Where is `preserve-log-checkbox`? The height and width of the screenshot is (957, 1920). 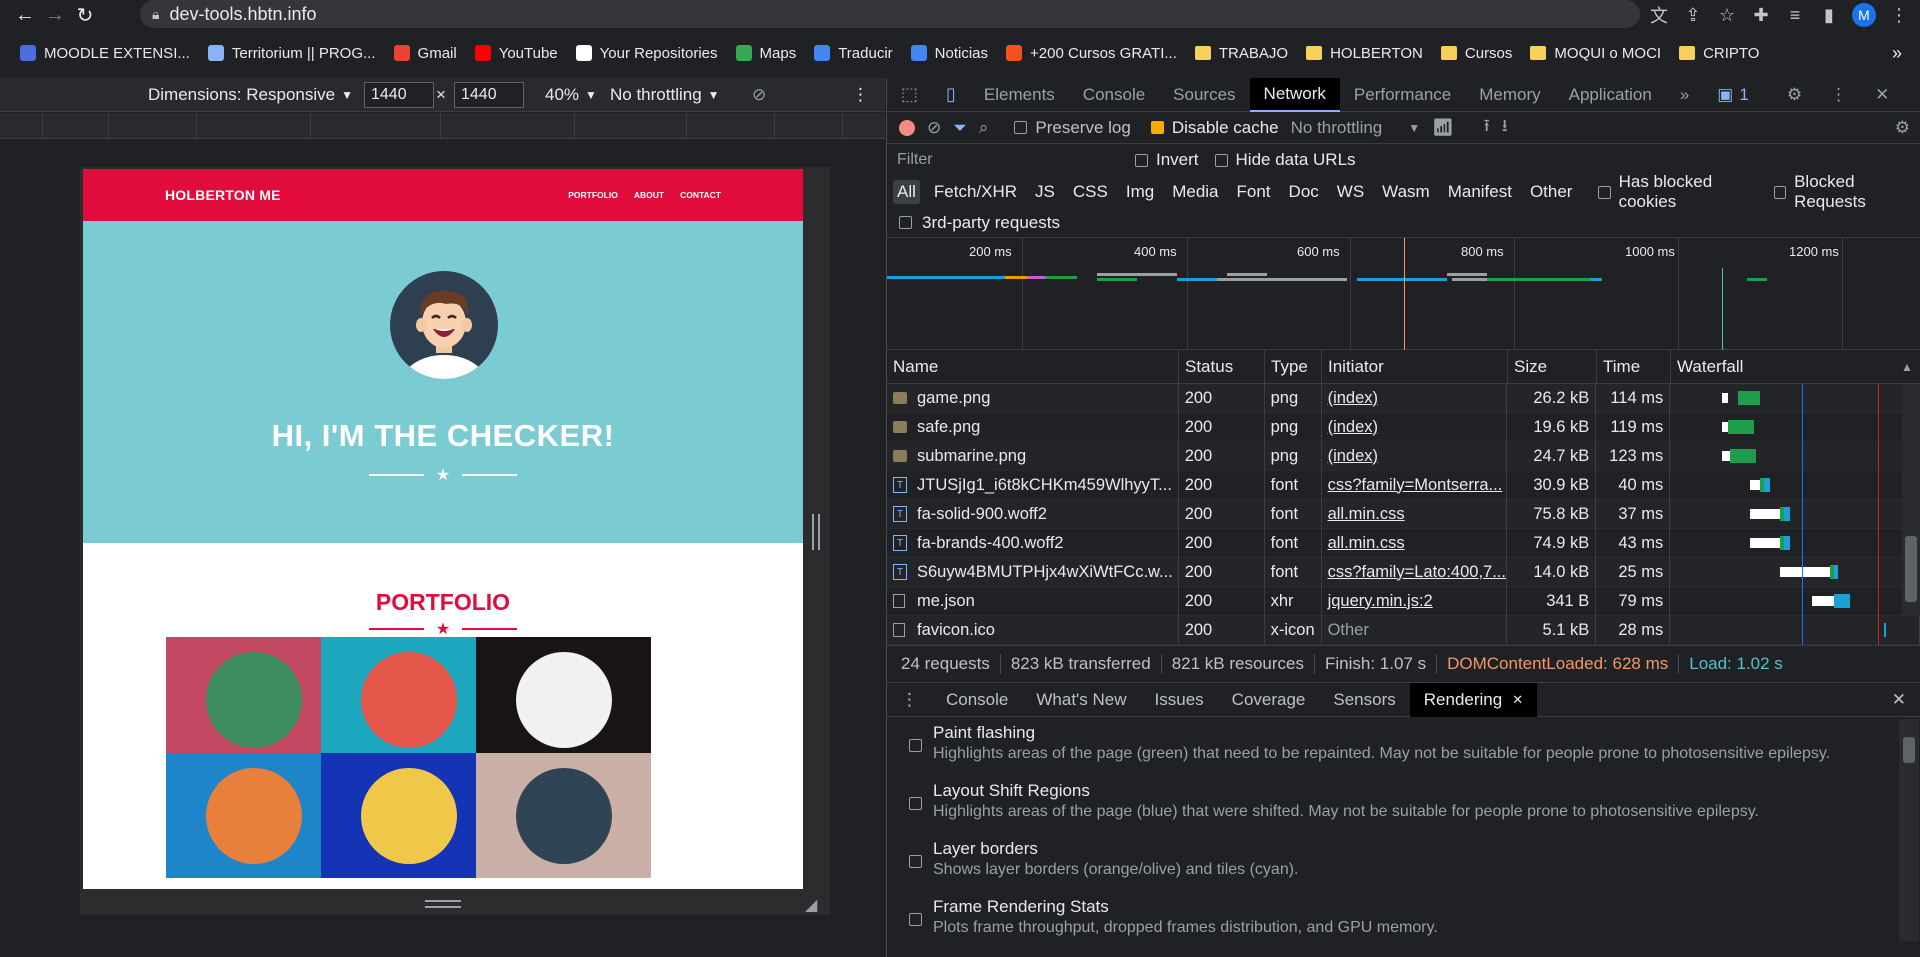
preserve-log-checkbox is located at coordinates (1021, 127).